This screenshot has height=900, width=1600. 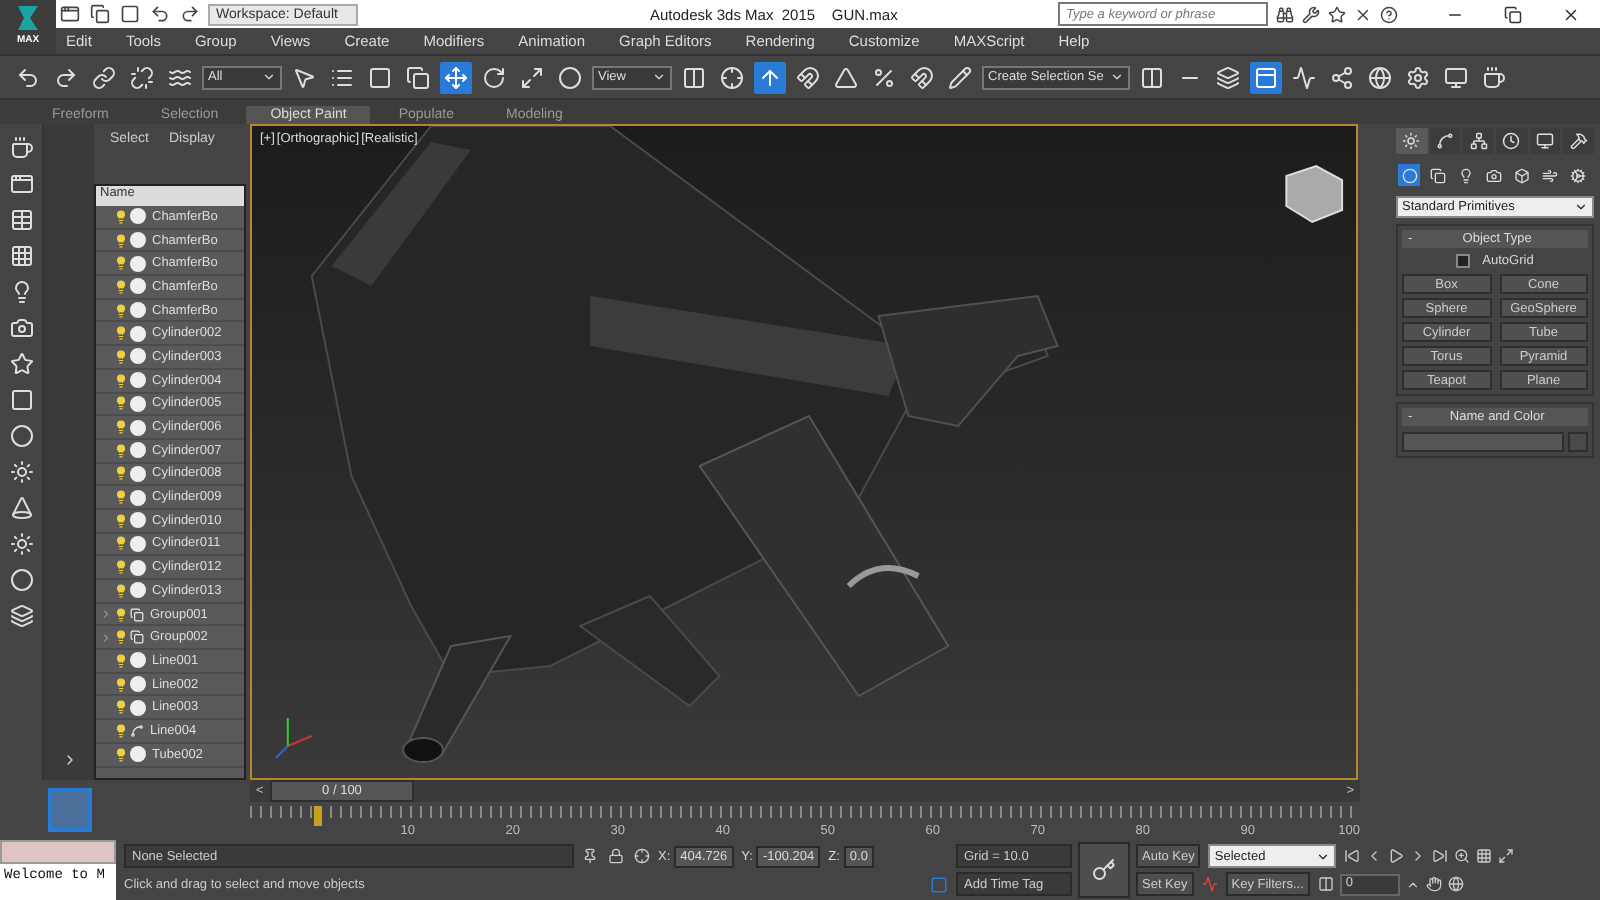 What do you see at coordinates (1314, 194) in the screenshot?
I see `view-cube-icon` at bounding box center [1314, 194].